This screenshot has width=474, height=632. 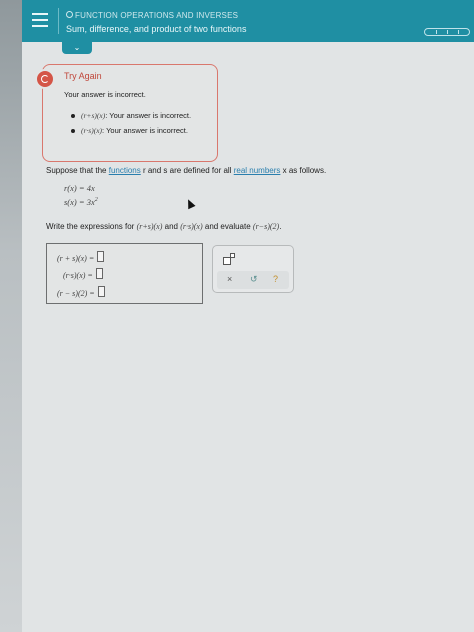 What do you see at coordinates (124, 273) in the screenshot?
I see `answer-box: (r + s)(x) = (r·s)(x) = (r − s)(2) =` at bounding box center [124, 273].